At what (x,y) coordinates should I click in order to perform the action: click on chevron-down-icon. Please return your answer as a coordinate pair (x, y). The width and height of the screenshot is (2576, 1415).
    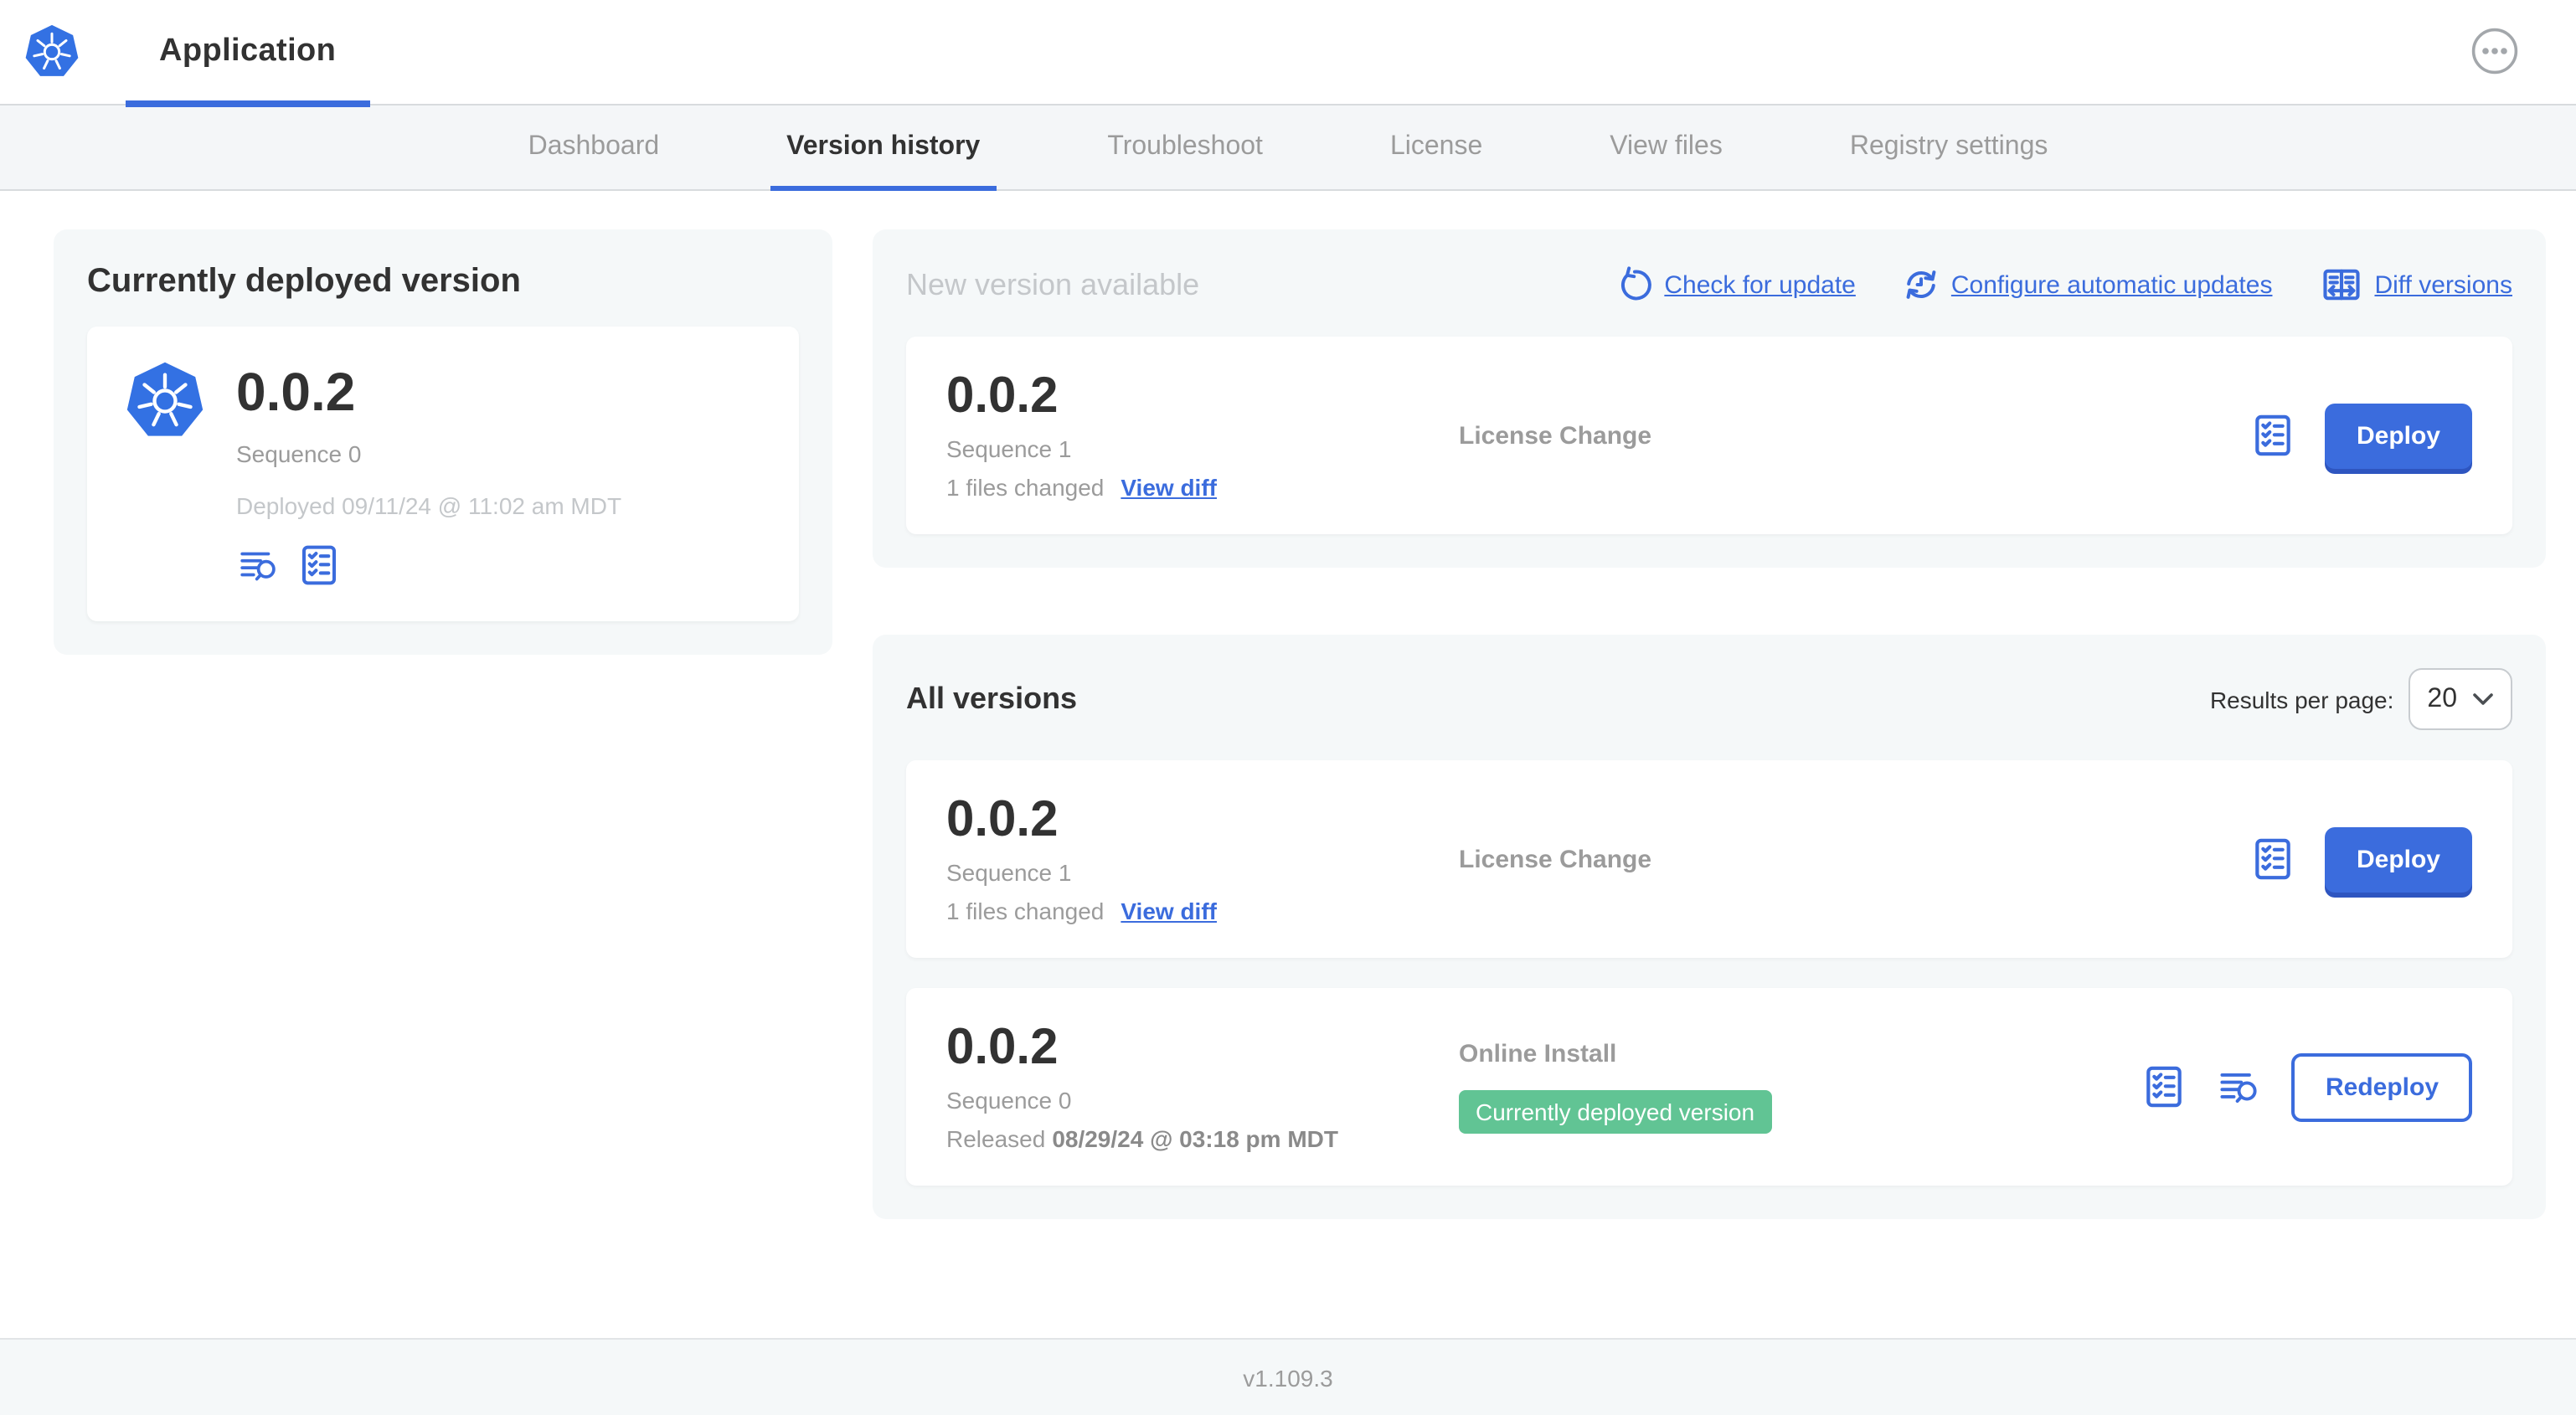
    Looking at the image, I should click on (2483, 699).